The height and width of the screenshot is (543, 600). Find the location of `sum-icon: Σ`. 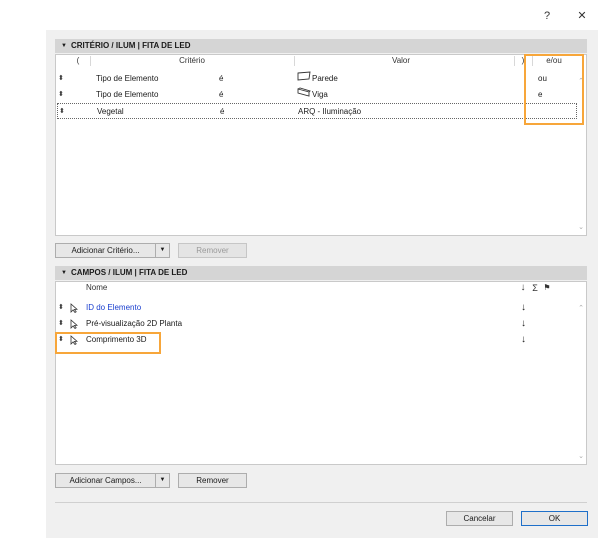

sum-icon: Σ is located at coordinates (535, 288).